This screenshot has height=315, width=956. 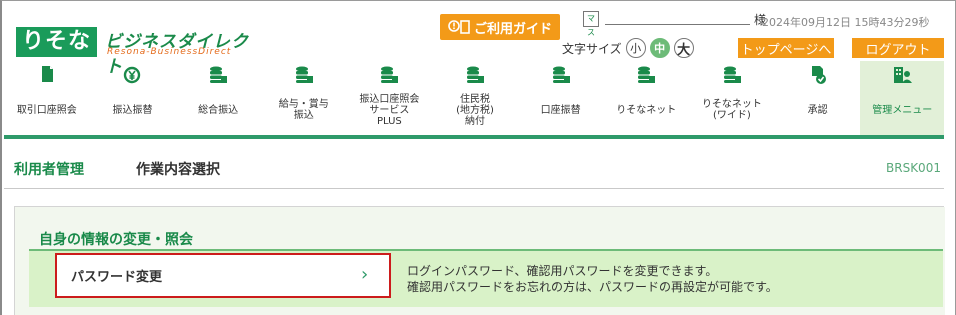 I want to click on nav-item-payroll: 給与・賞与 振込, so click(x=304, y=98).